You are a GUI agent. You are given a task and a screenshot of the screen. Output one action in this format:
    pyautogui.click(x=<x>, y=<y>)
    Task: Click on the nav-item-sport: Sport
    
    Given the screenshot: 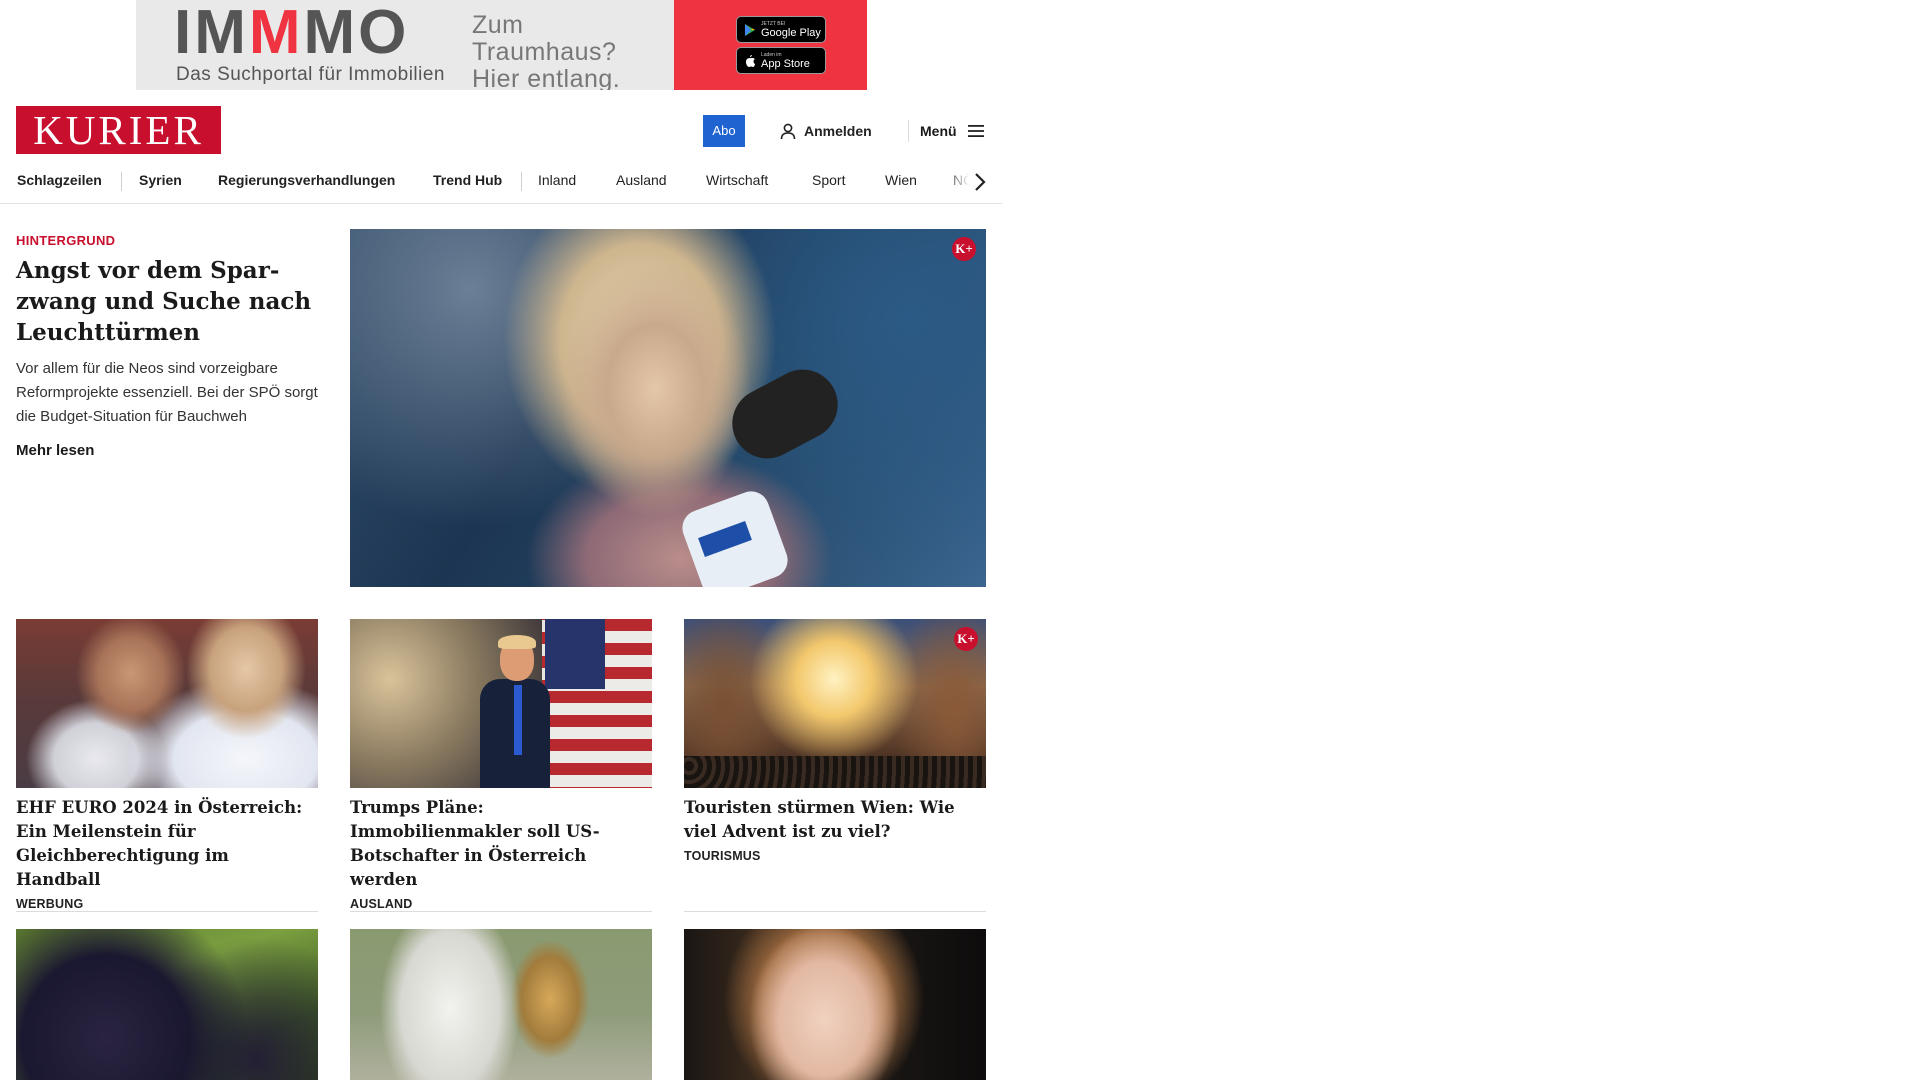 What is the action you would take?
    pyautogui.click(x=828, y=180)
    